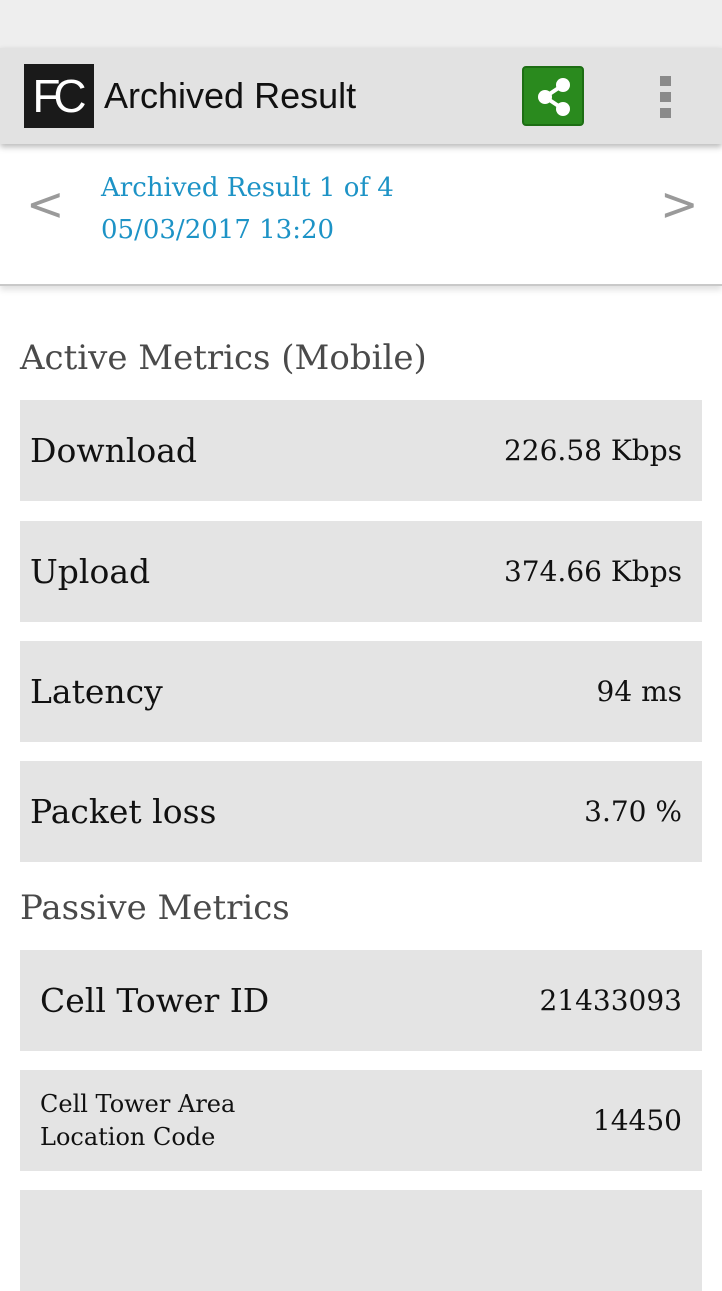 This screenshot has height=1291, width=722. Describe the element at coordinates (128, 1137) in the screenshot. I see `metric-label-line: Location Code` at that location.